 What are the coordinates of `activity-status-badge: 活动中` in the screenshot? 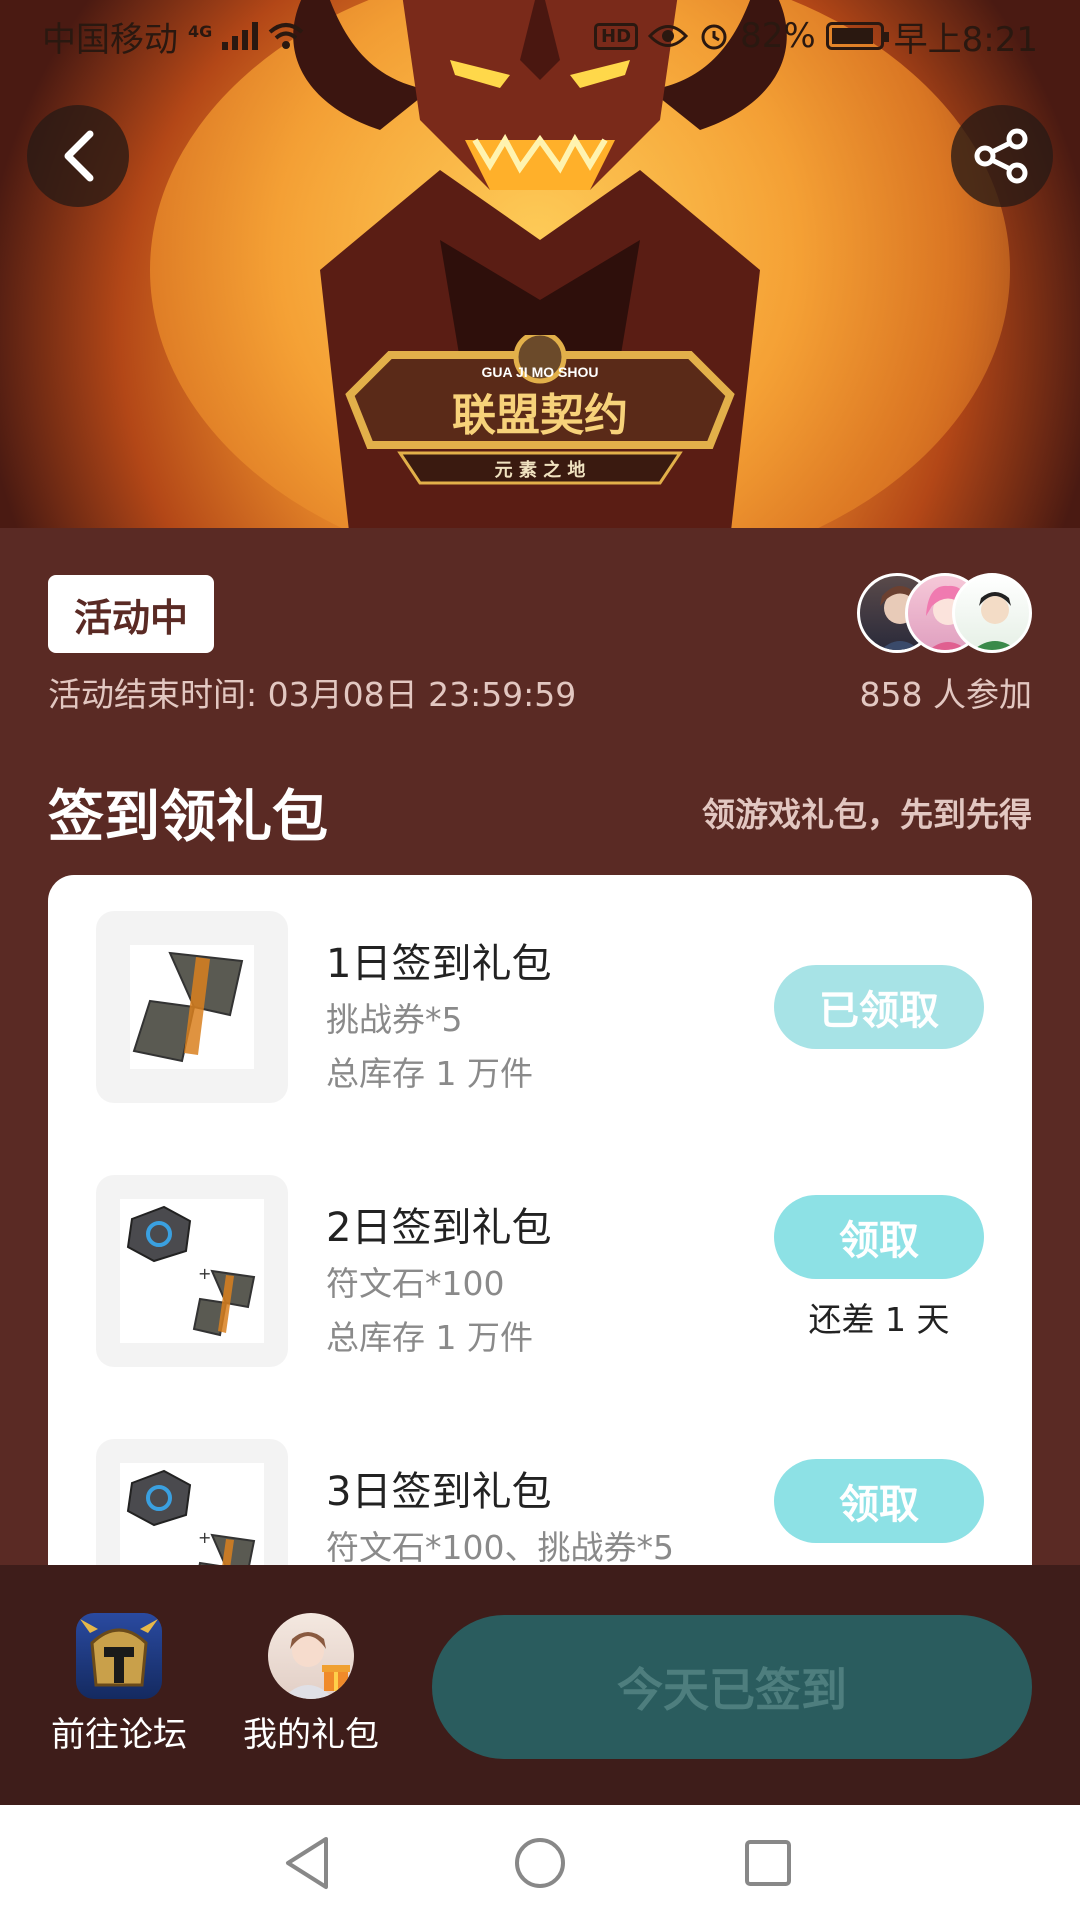 It's located at (131, 614).